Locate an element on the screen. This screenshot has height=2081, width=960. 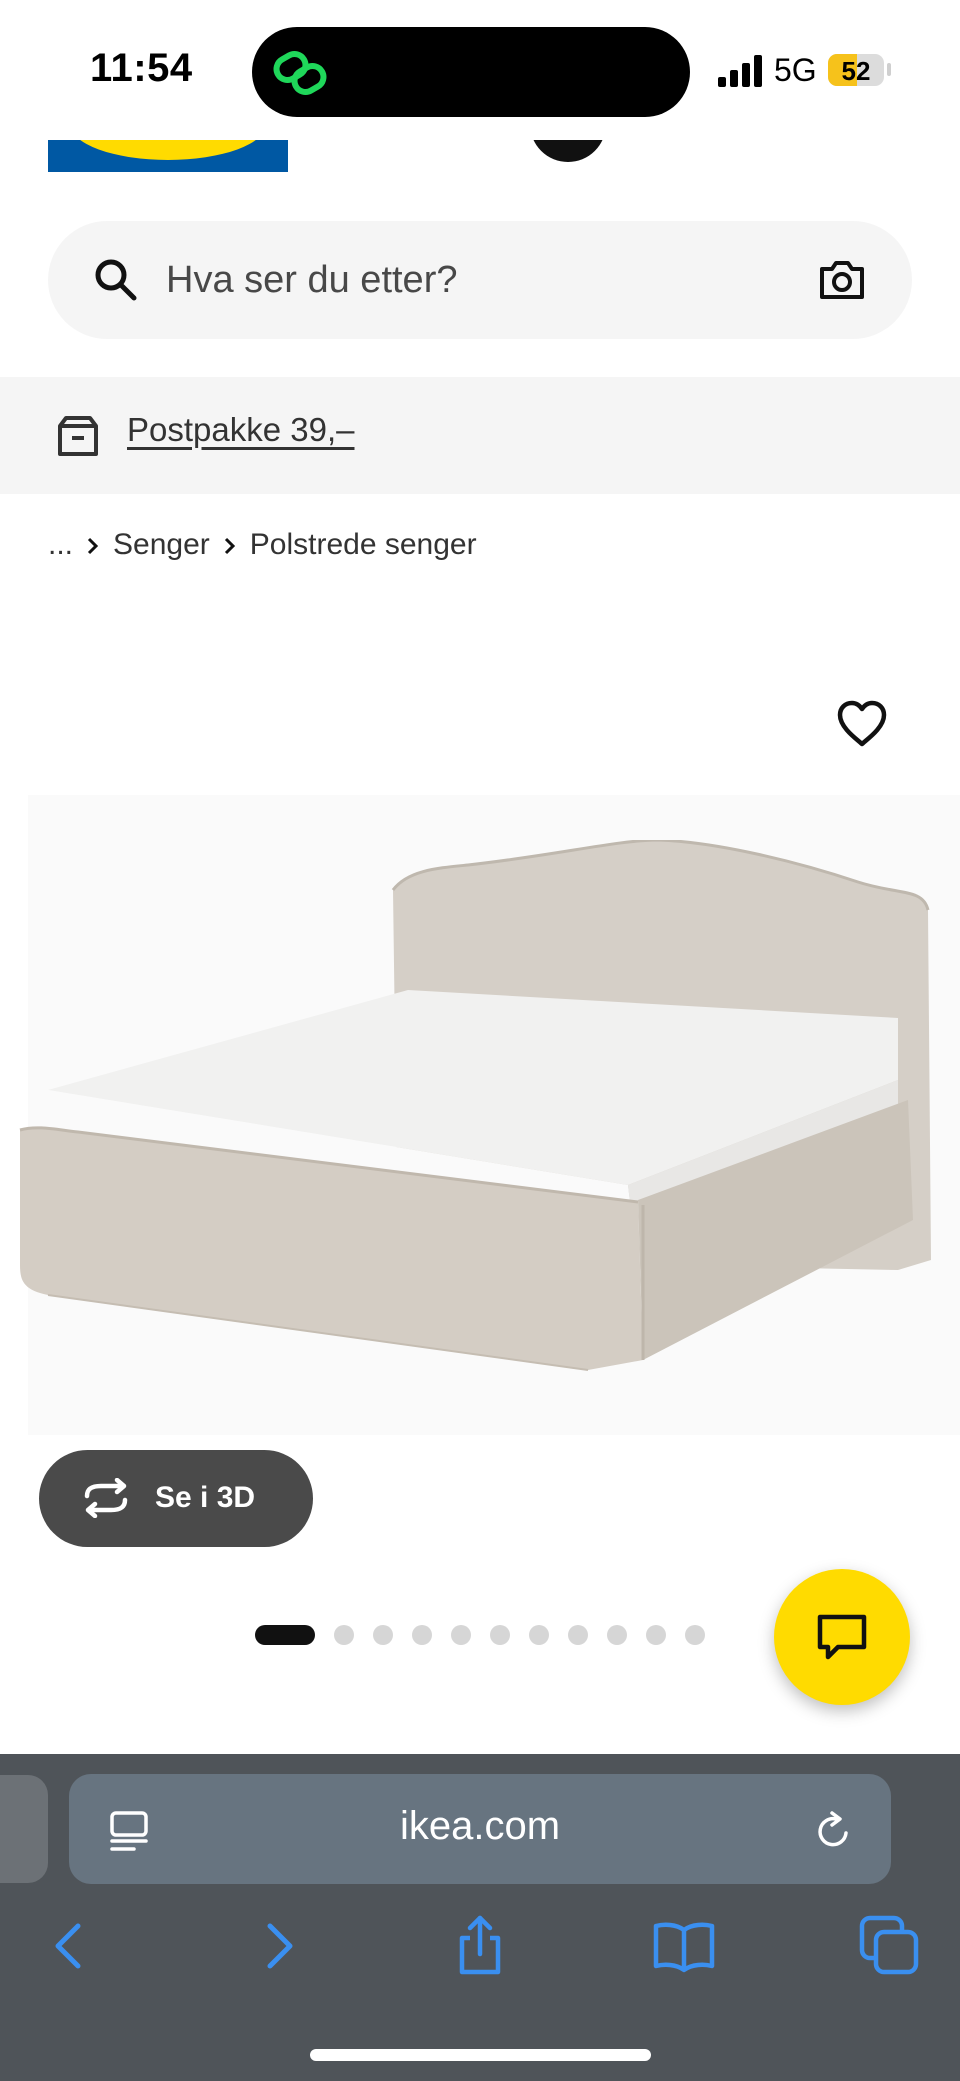
camera-icon is located at coordinates (842, 280).